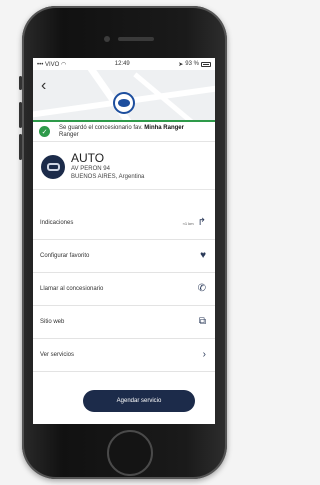  What do you see at coordinates (130, 453) in the screenshot?
I see `home-button` at bounding box center [130, 453].